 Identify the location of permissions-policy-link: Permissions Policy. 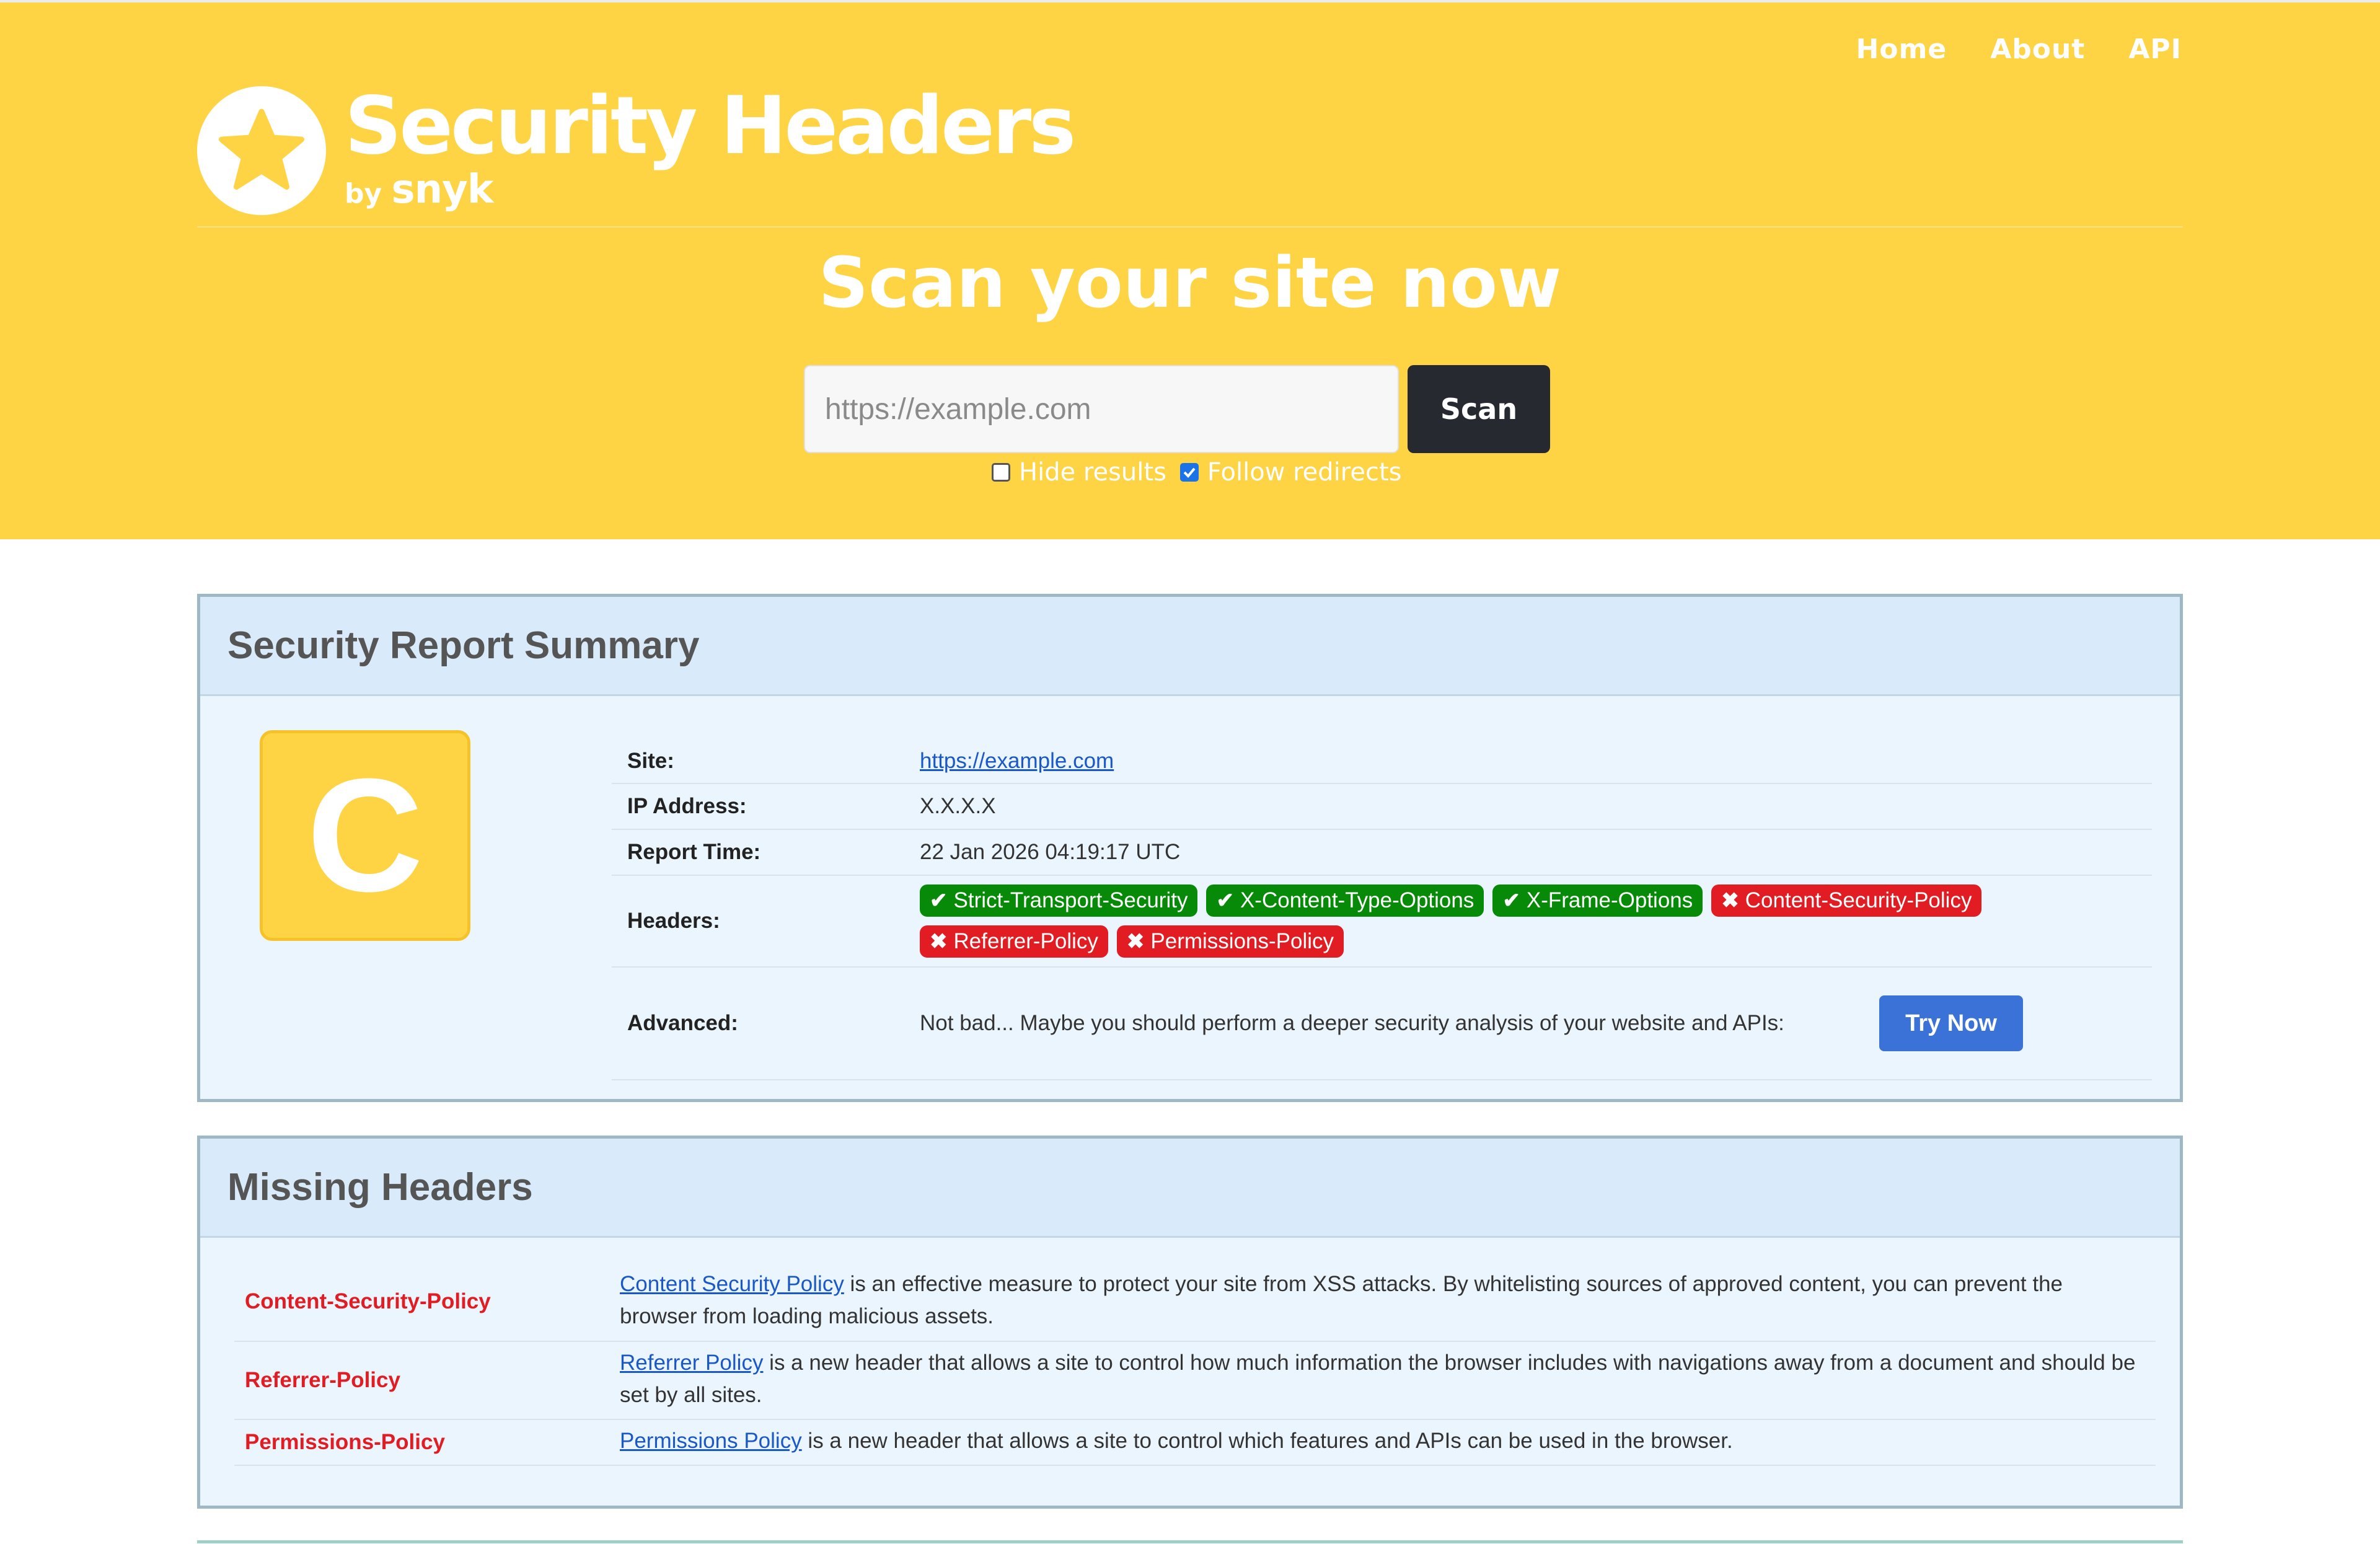
(711, 1441).